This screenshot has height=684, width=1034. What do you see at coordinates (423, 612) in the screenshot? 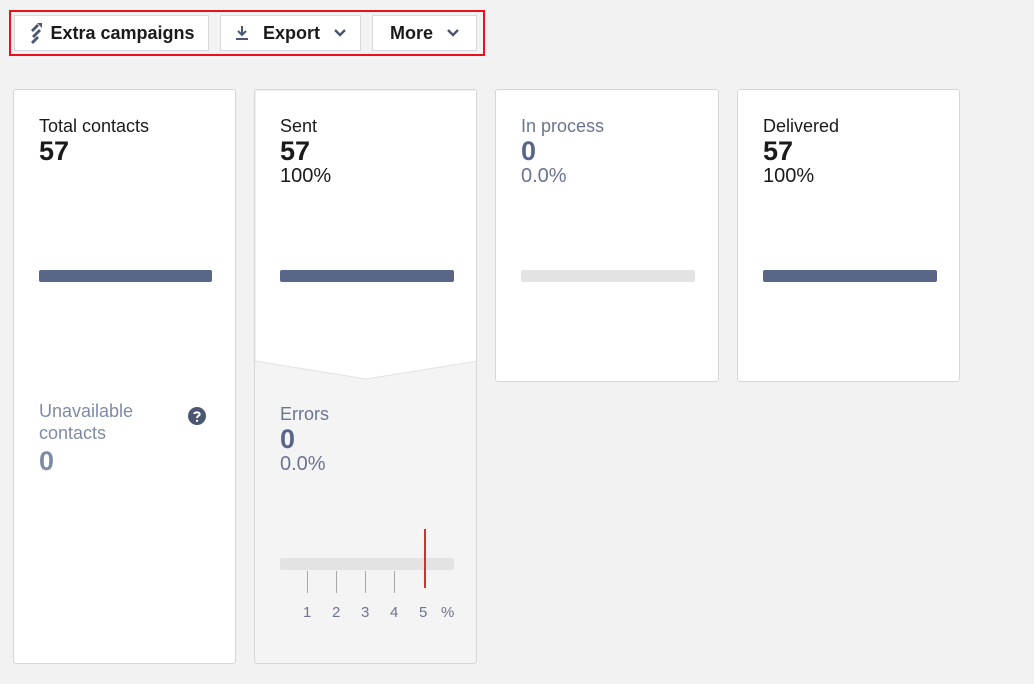
I see `scale-label-5: 5` at bounding box center [423, 612].